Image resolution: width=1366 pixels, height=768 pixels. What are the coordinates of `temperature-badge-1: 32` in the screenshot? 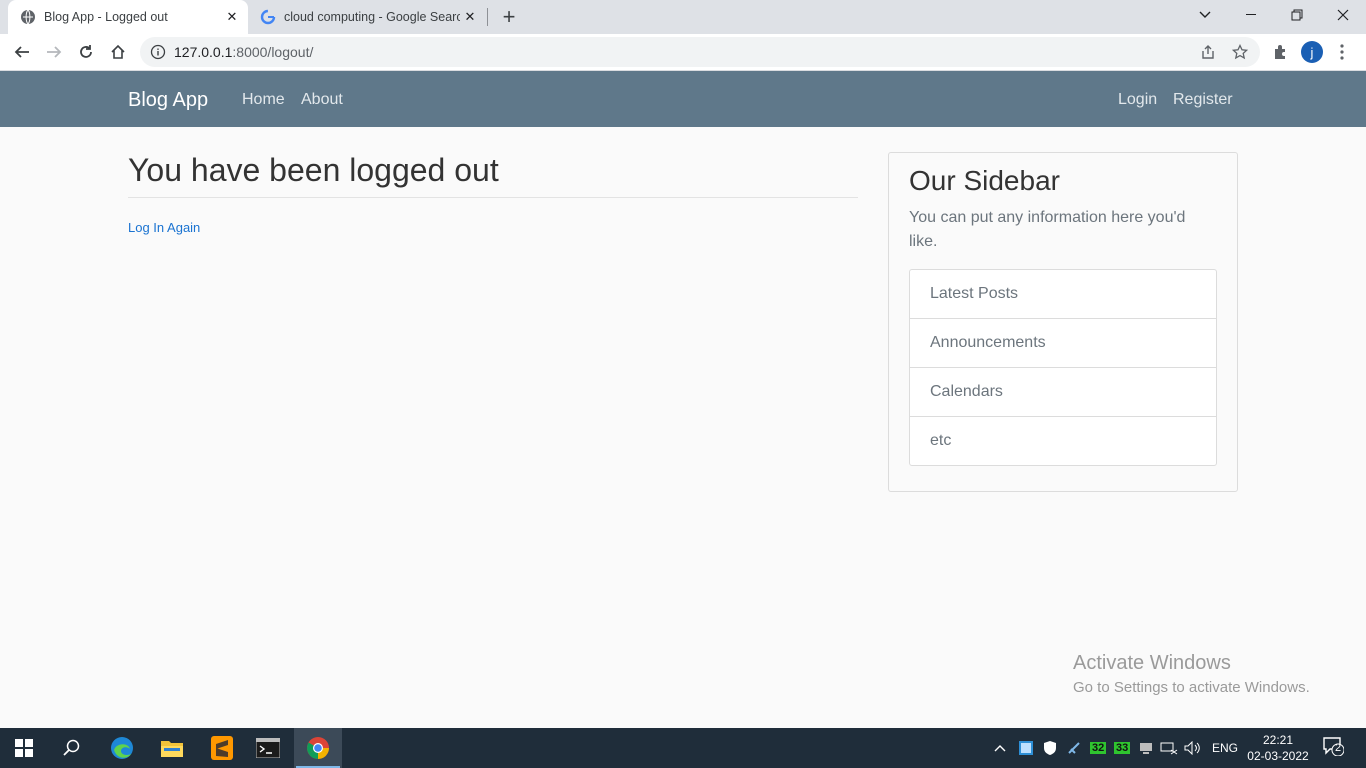 It's located at (1099, 748).